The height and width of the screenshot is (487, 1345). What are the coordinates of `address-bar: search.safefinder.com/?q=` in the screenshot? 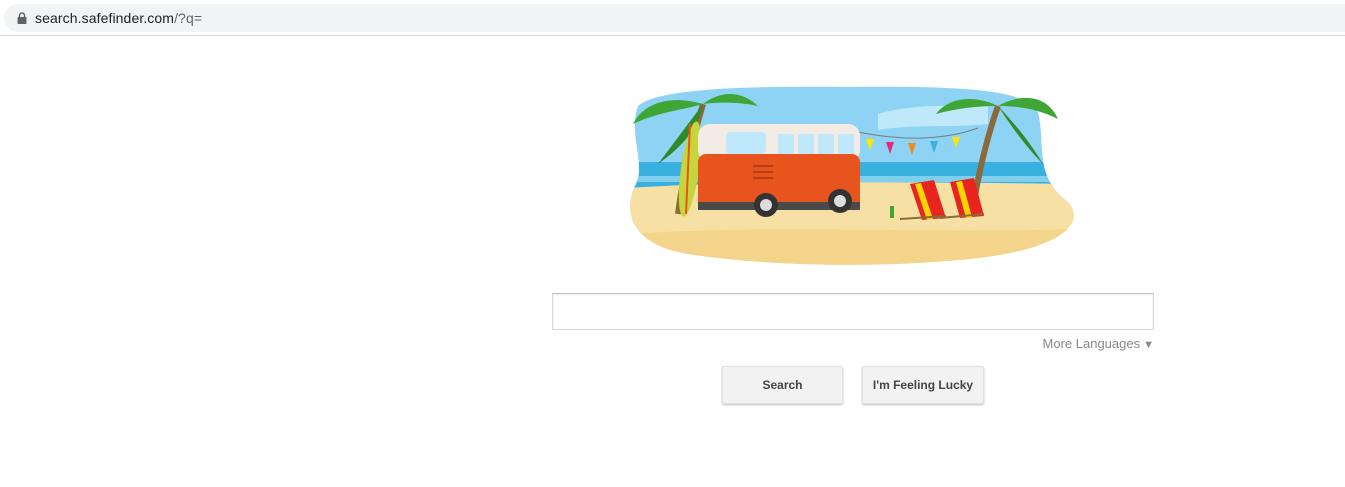 It's located at (672, 18).